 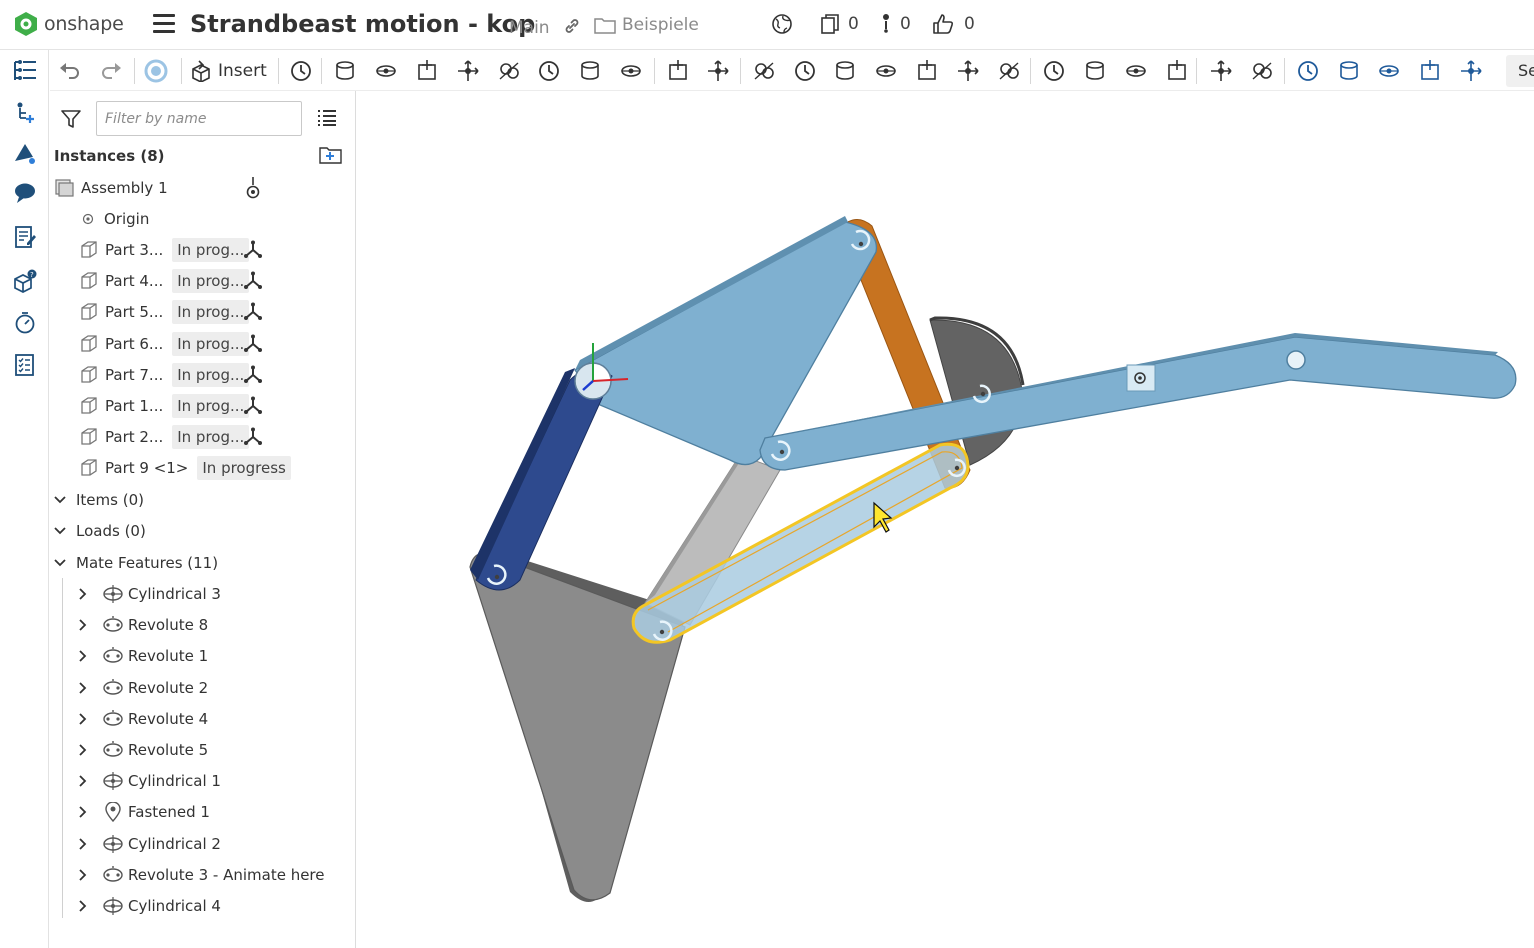 What do you see at coordinates (927, 71) in the screenshot?
I see `linear-relation-button` at bounding box center [927, 71].